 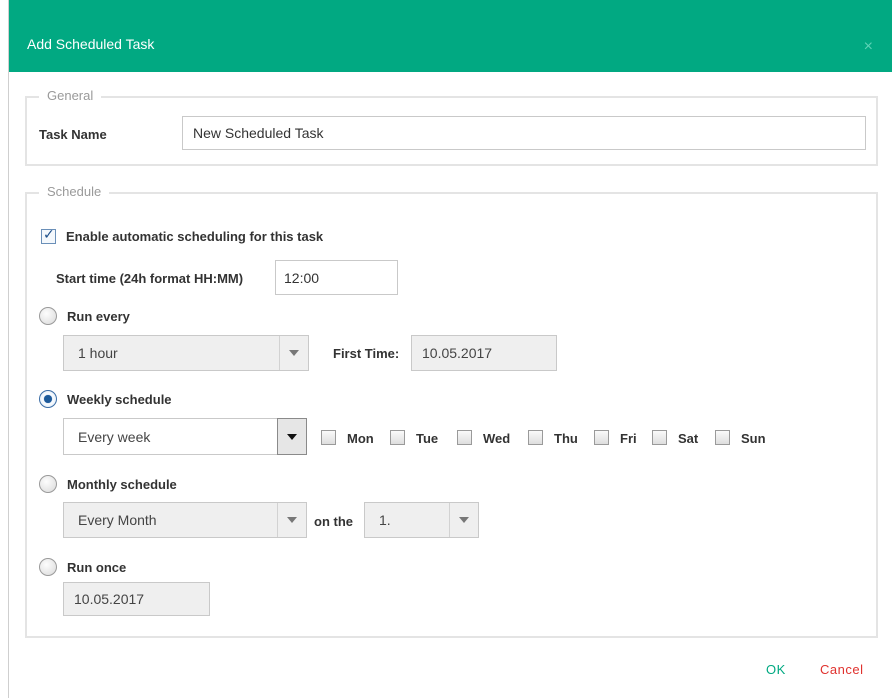 What do you see at coordinates (185, 520) in the screenshot?
I see `monthly-frequency-select: Every Month` at bounding box center [185, 520].